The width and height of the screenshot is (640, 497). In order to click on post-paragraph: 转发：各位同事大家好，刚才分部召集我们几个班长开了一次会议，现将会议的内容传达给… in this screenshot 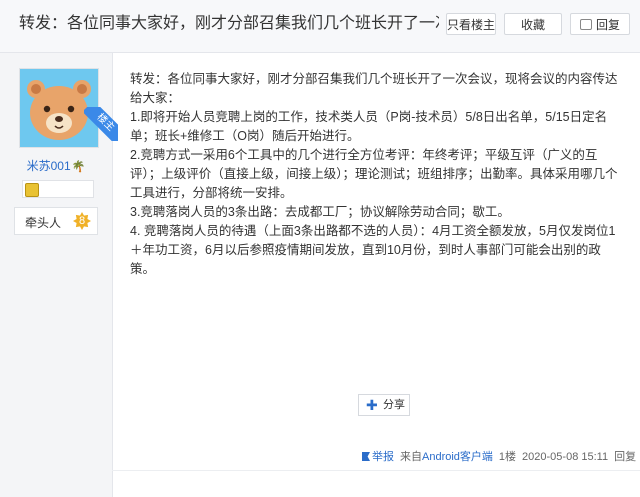, I will do `click(374, 88)`.